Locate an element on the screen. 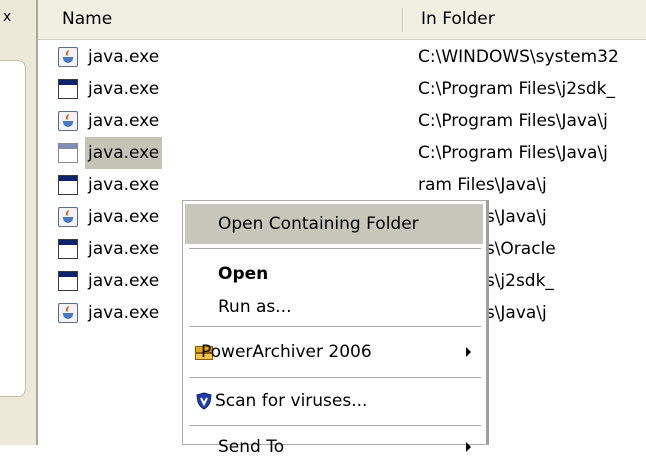 This screenshot has height=467, width=646. menu-item-powerarchiver: PowerArchiver 2006 is located at coordinates (334, 352).